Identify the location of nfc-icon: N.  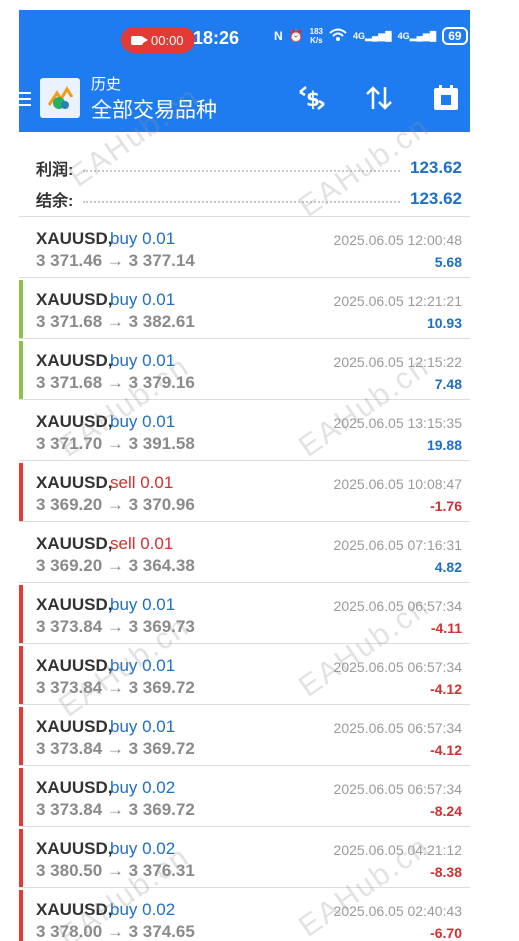
(278, 36).